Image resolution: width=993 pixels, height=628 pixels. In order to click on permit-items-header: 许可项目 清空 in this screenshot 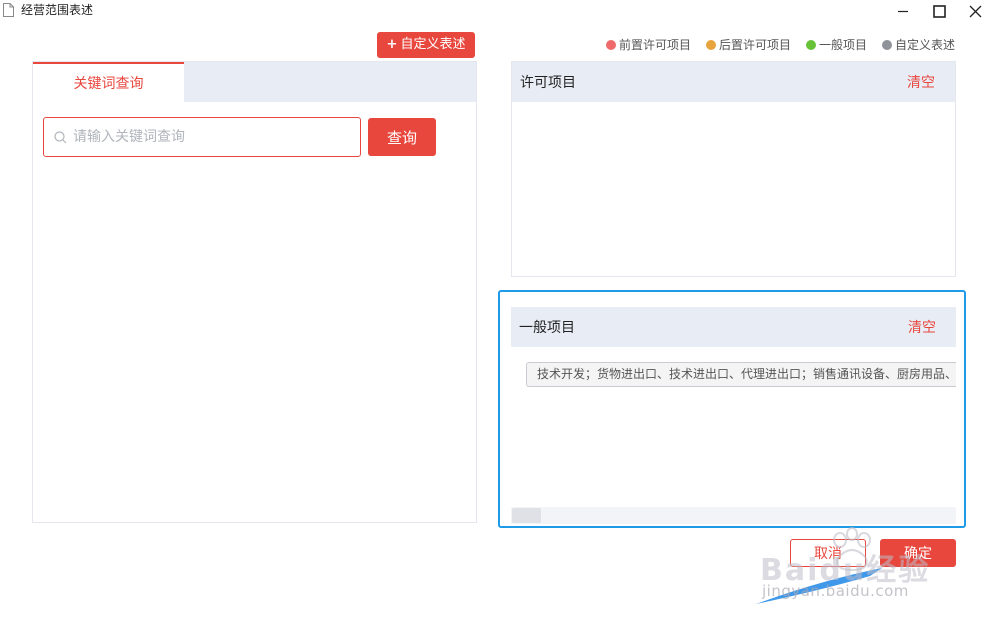, I will do `click(733, 82)`.